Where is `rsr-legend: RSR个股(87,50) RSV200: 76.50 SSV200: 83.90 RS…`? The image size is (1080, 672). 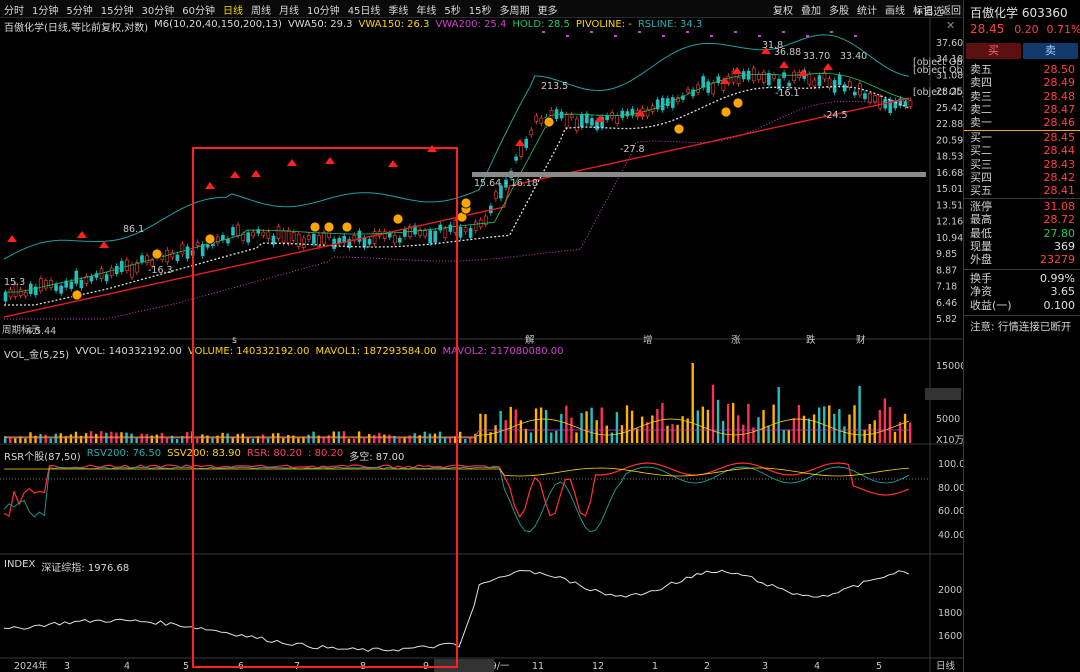
rsr-legend: RSR个股(87,50) RSV200: 76.50 SSV200: 83.90 RS… is located at coordinates (204, 455).